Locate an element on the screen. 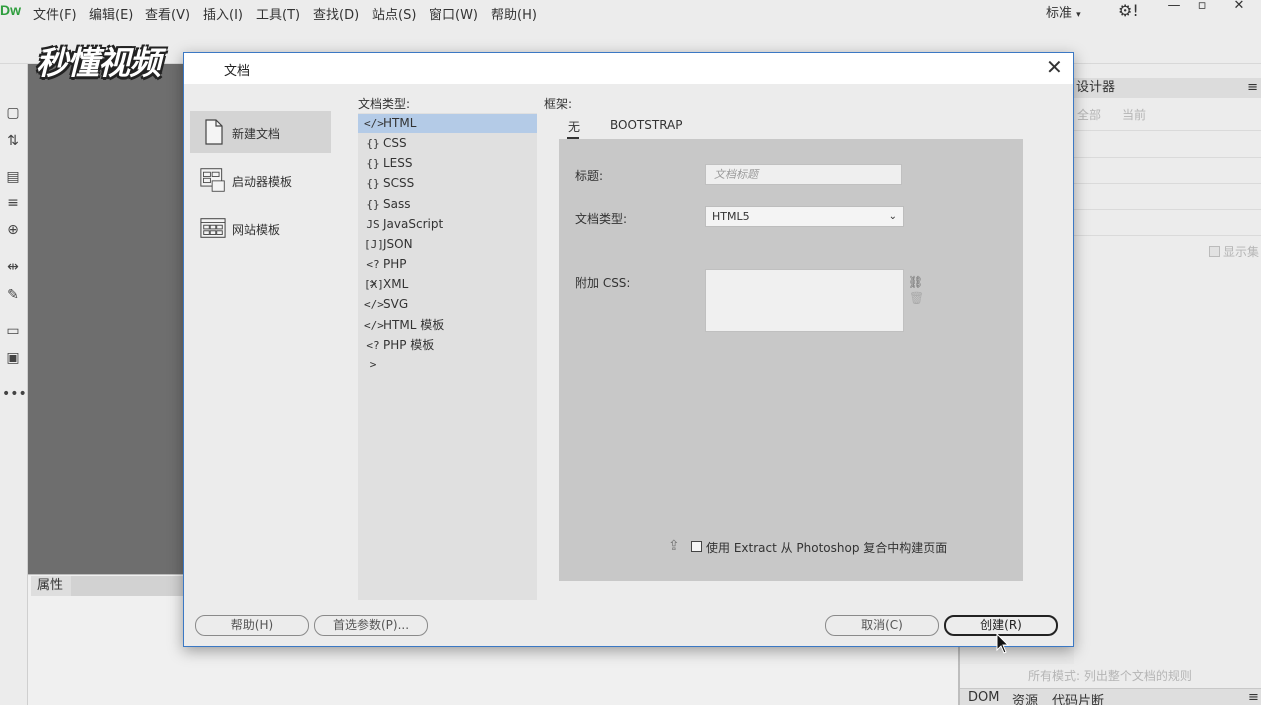 The image size is (1261, 705). doc-type-xml: [X] XML is located at coordinates (447, 284).